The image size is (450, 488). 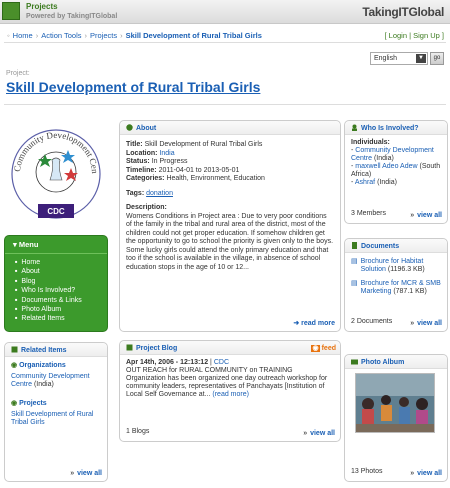 I want to click on related-project: Skill Development of Rural Tribal Girls, so click(x=56, y=419).